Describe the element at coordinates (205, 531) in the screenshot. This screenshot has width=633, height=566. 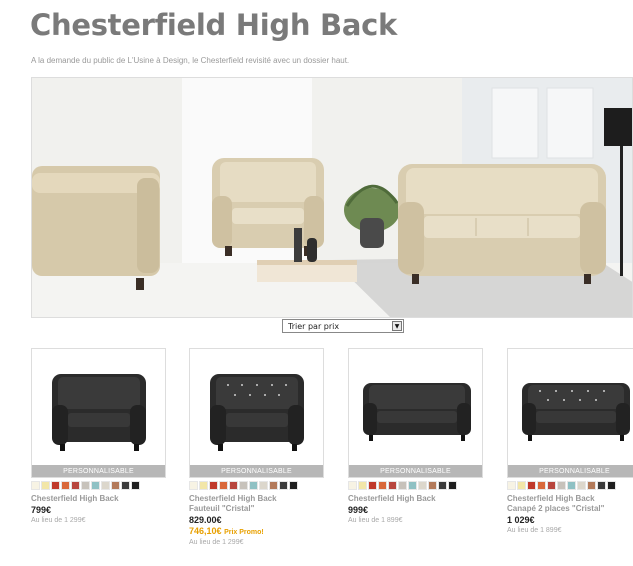
I see `promo-price-value: 746,10€` at that location.